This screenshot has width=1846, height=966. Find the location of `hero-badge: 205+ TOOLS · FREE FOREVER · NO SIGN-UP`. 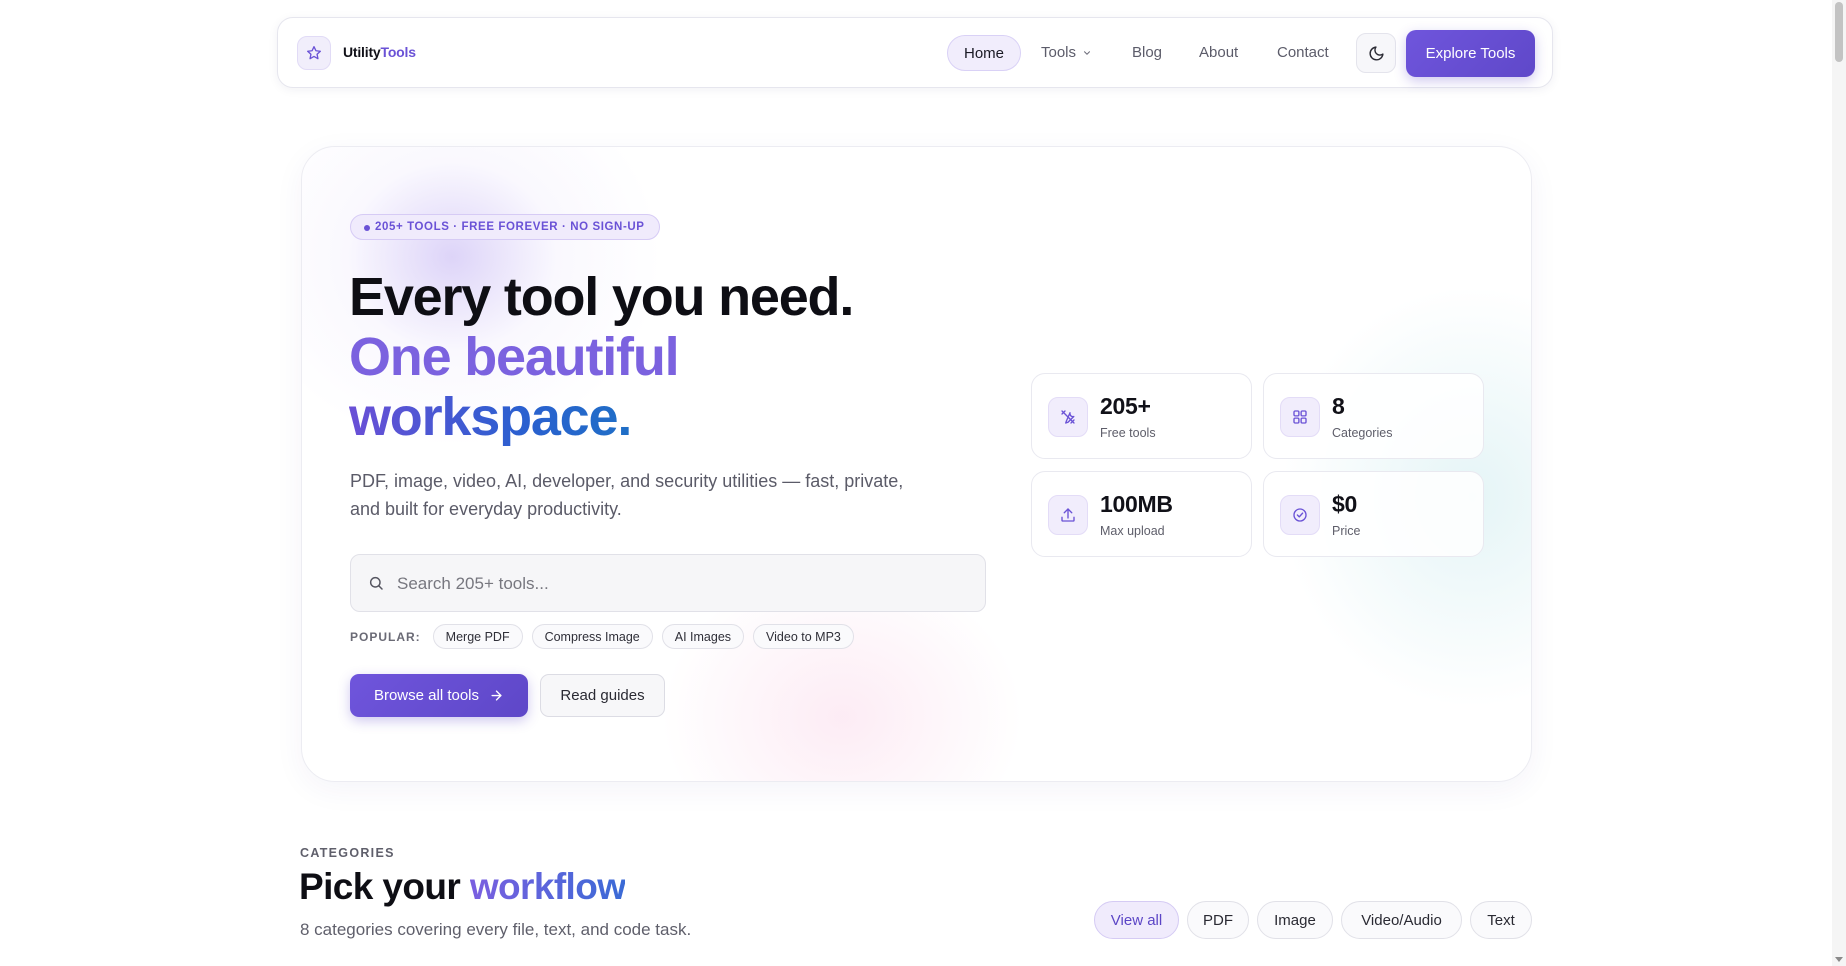

hero-badge: 205+ TOOLS · FREE FOREVER · NO SIGN-UP is located at coordinates (505, 227).